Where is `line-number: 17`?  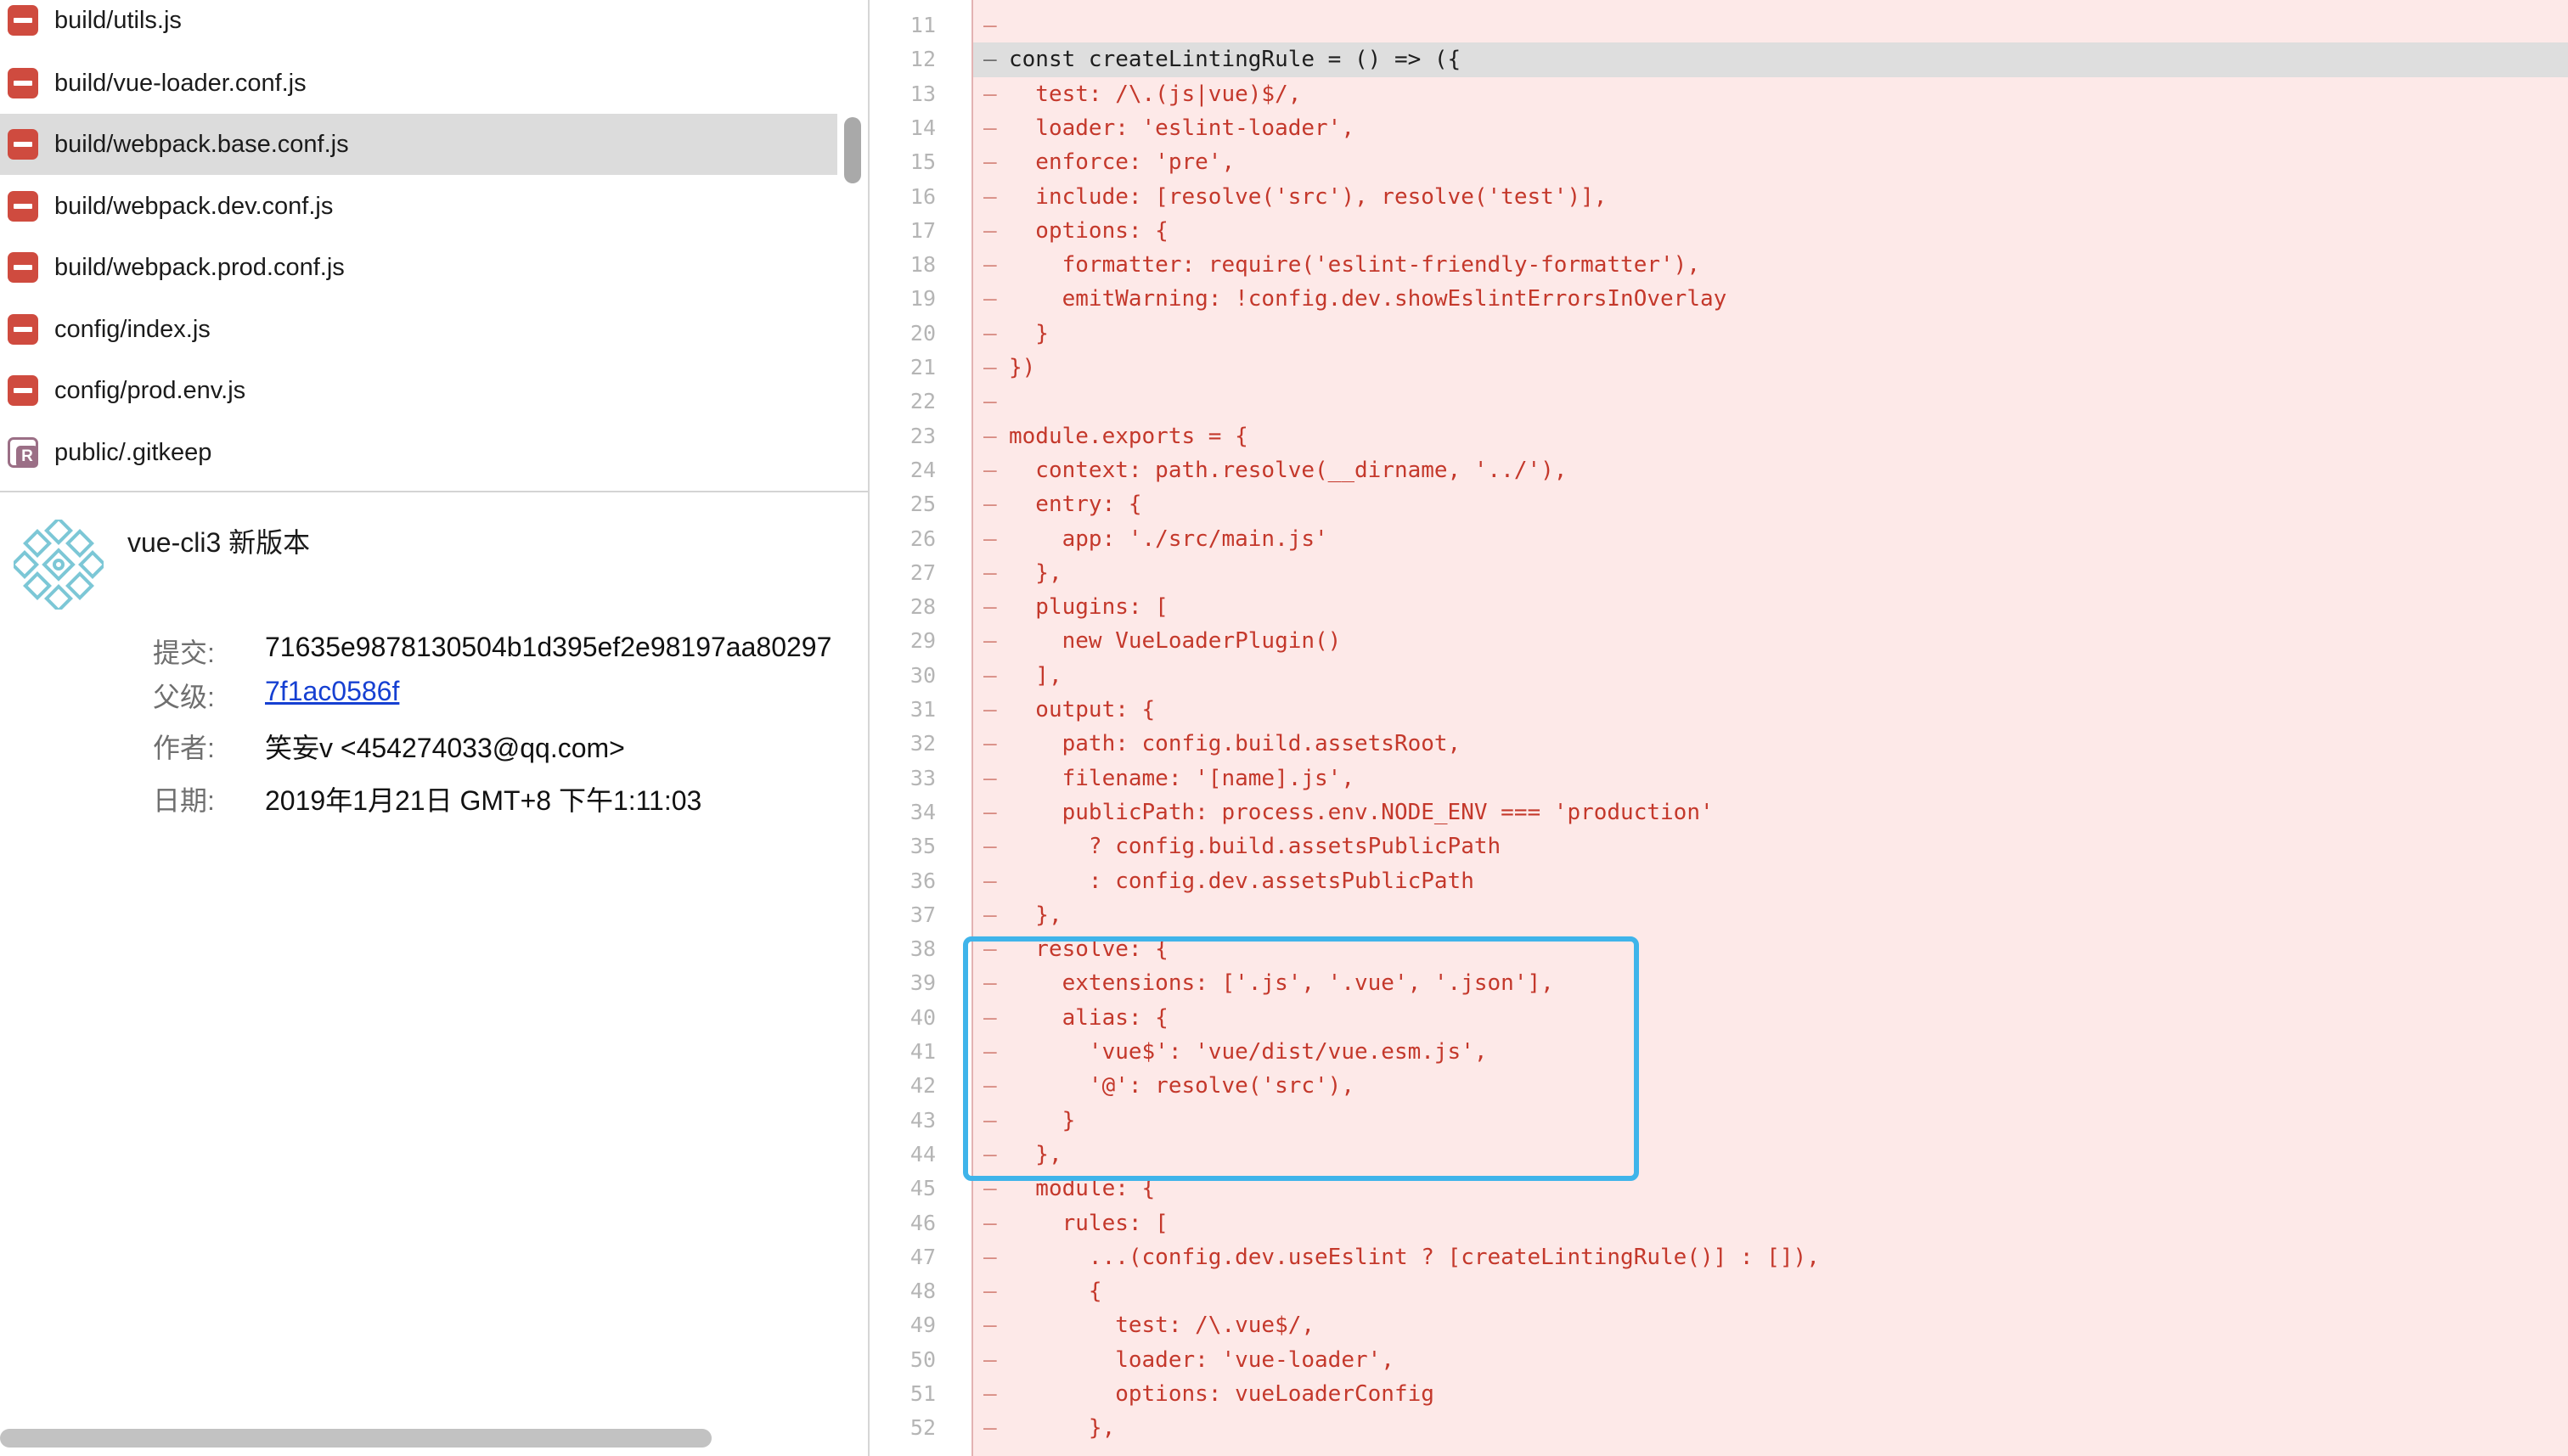 line-number: 17 is located at coordinates (923, 230).